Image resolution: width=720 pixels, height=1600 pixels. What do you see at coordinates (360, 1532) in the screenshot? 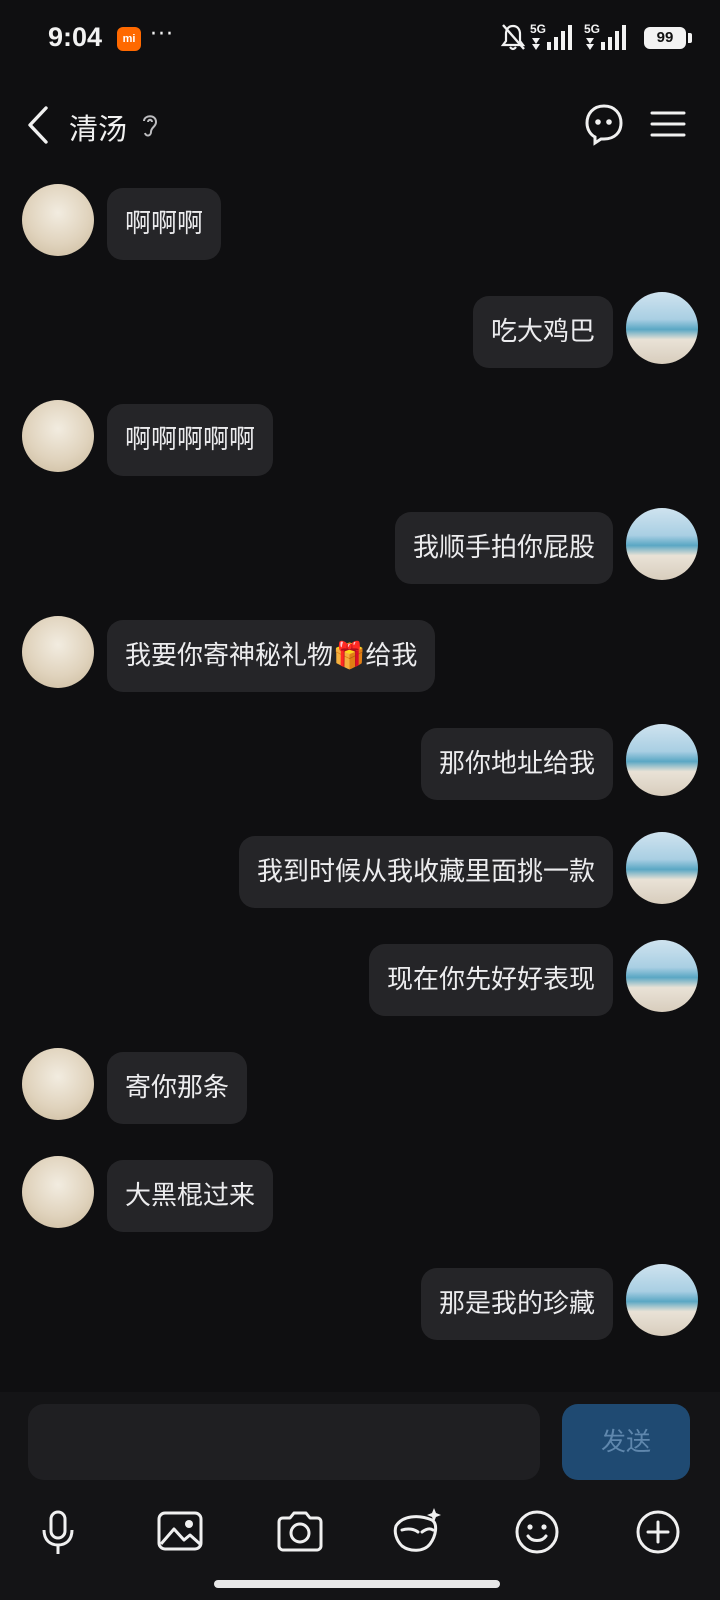
I see `composer-toolbar` at bounding box center [360, 1532].